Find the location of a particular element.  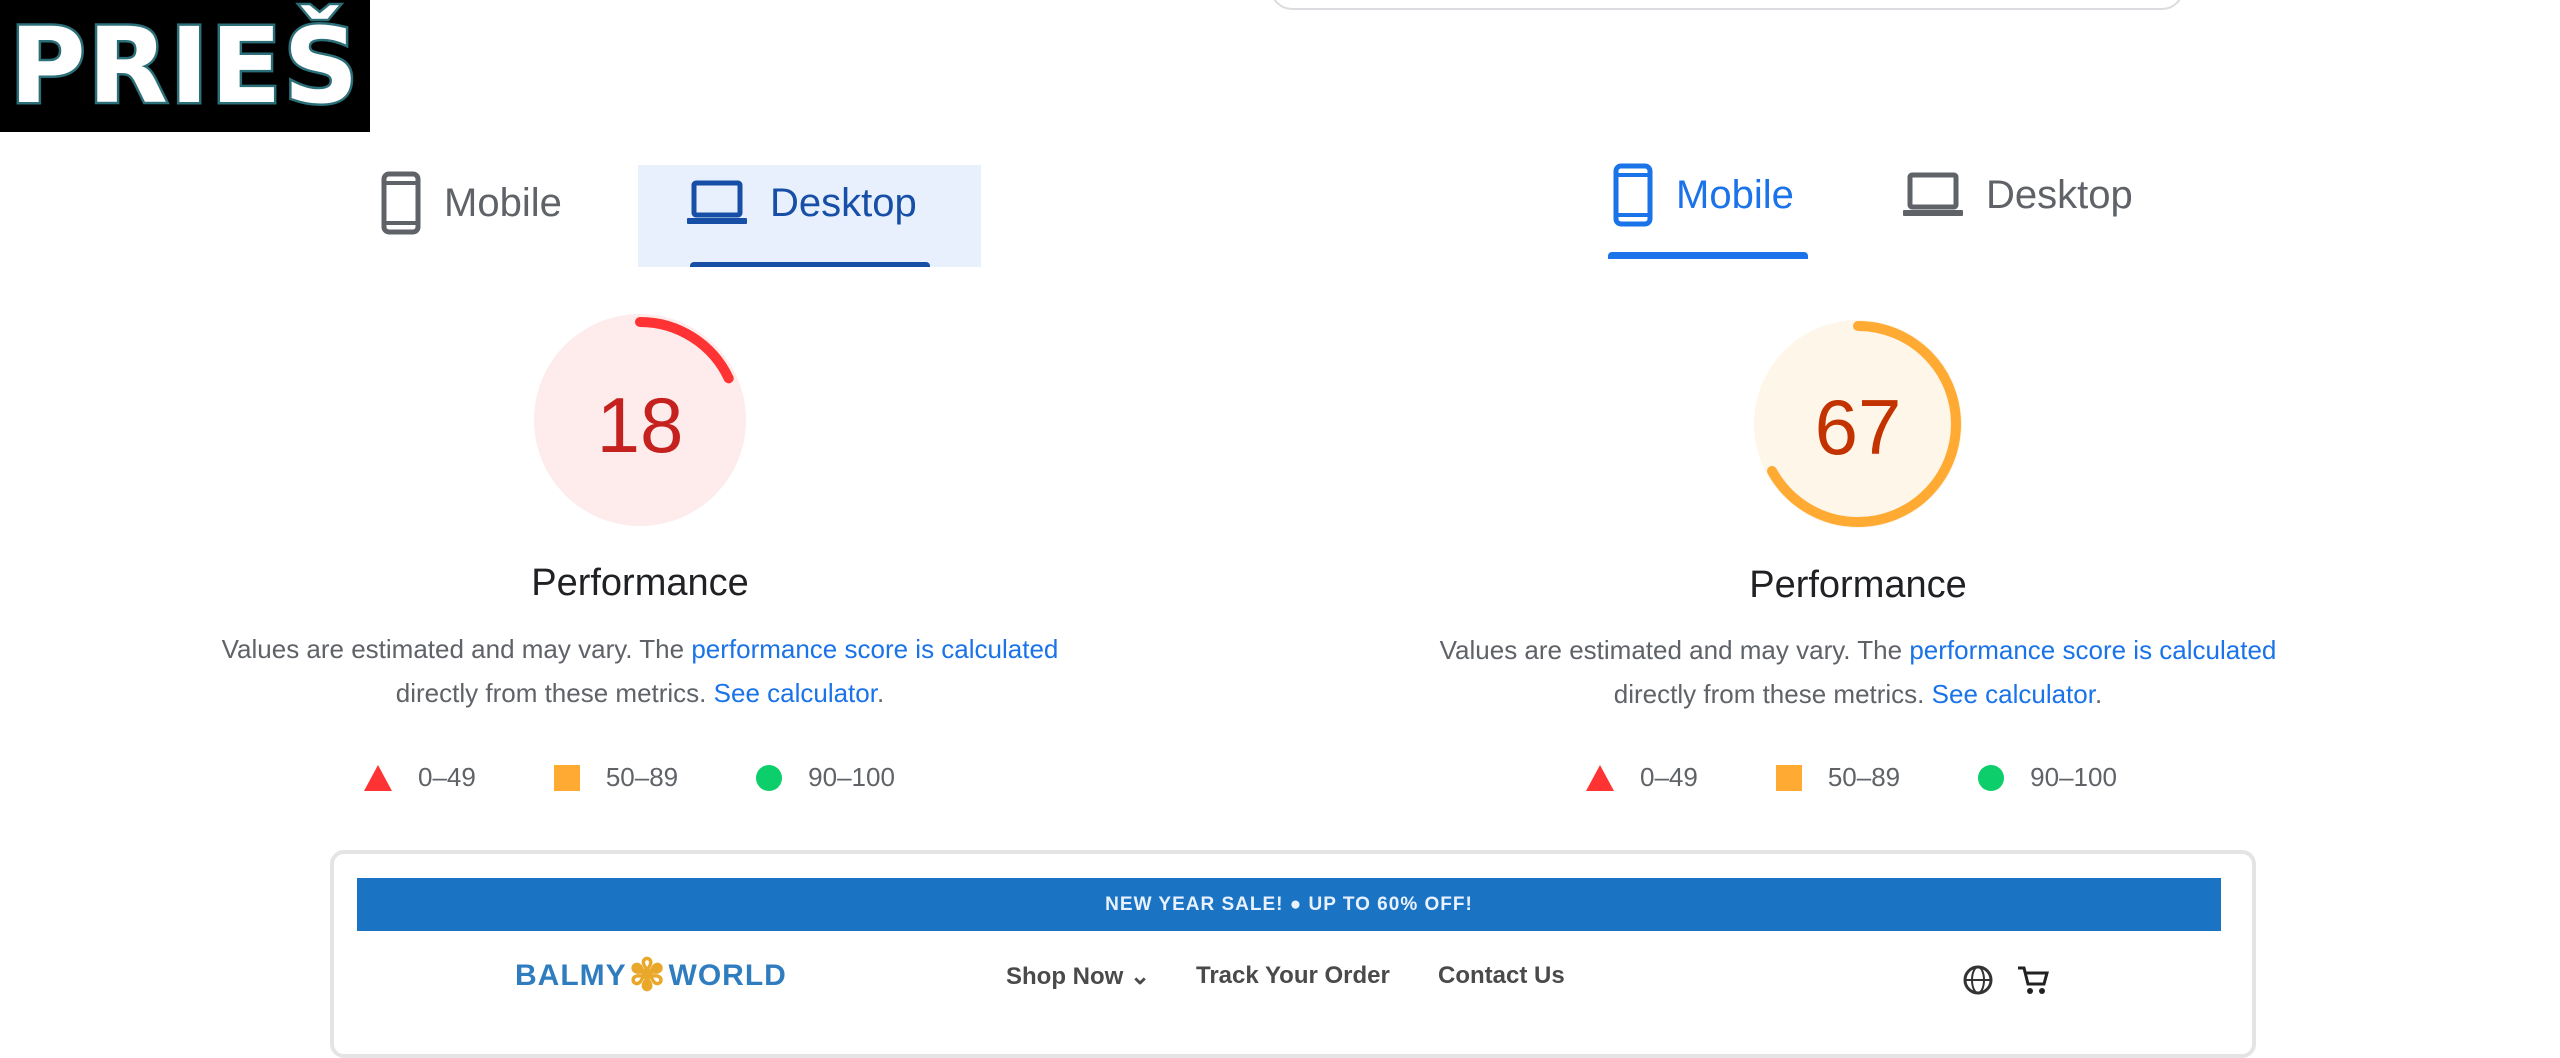

performance-score: 18 is located at coordinates (640, 425).